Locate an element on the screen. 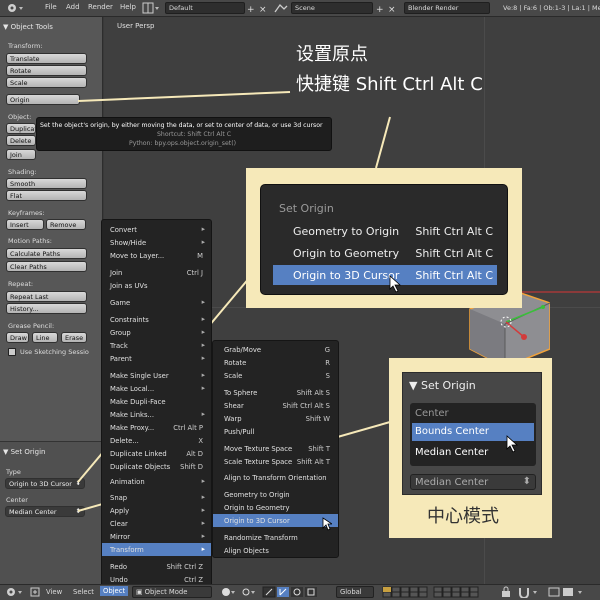  menu-item-move-to-layer: Move to Layer... M is located at coordinates (156, 255).